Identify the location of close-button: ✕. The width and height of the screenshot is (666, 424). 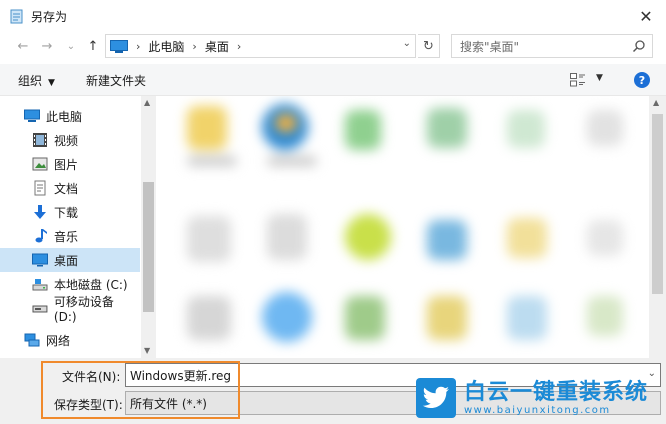
(646, 16).